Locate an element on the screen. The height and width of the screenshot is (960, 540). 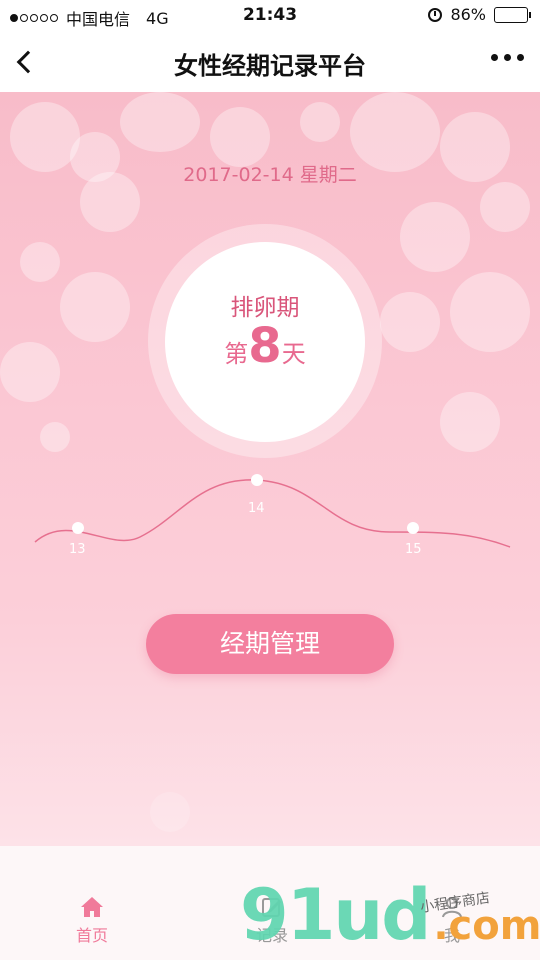
battery-percent: 86% is located at coordinates (468, 14).